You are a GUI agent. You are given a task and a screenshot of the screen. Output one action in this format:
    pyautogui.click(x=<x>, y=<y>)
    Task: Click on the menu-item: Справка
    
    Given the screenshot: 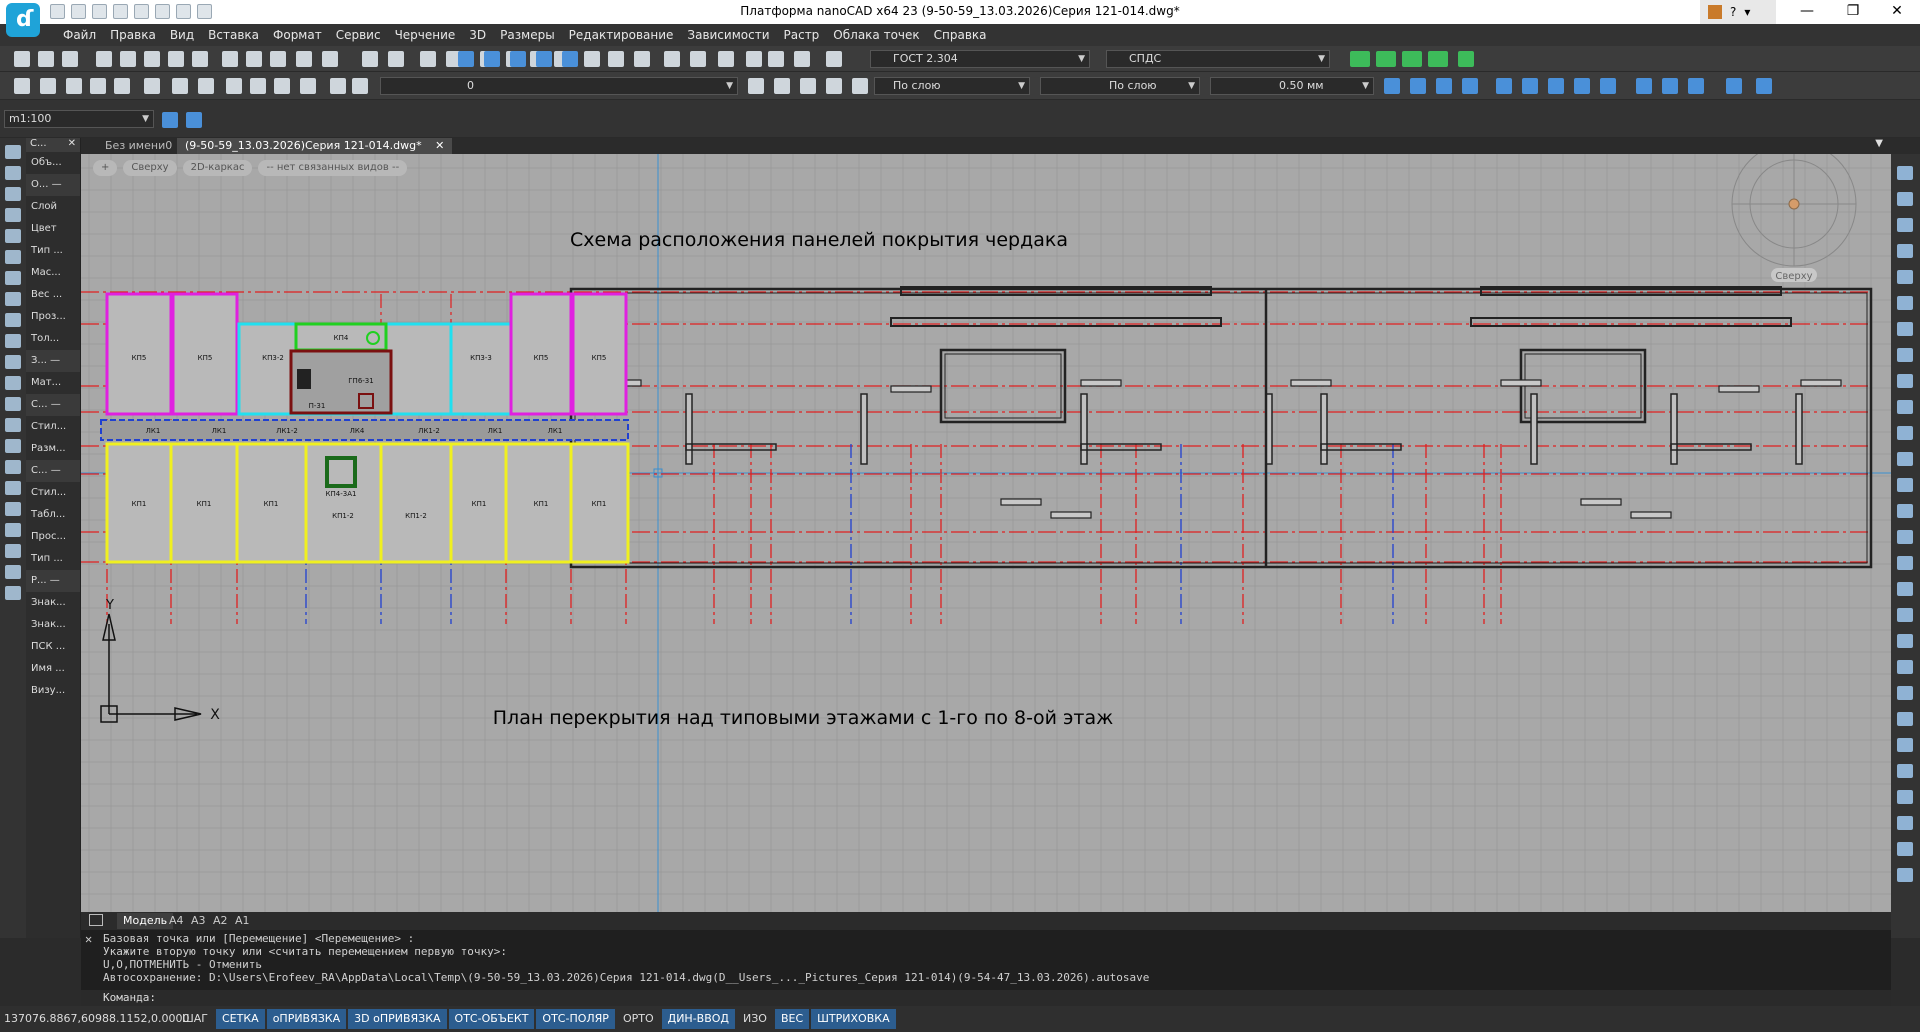 What is the action you would take?
    pyautogui.click(x=960, y=35)
    